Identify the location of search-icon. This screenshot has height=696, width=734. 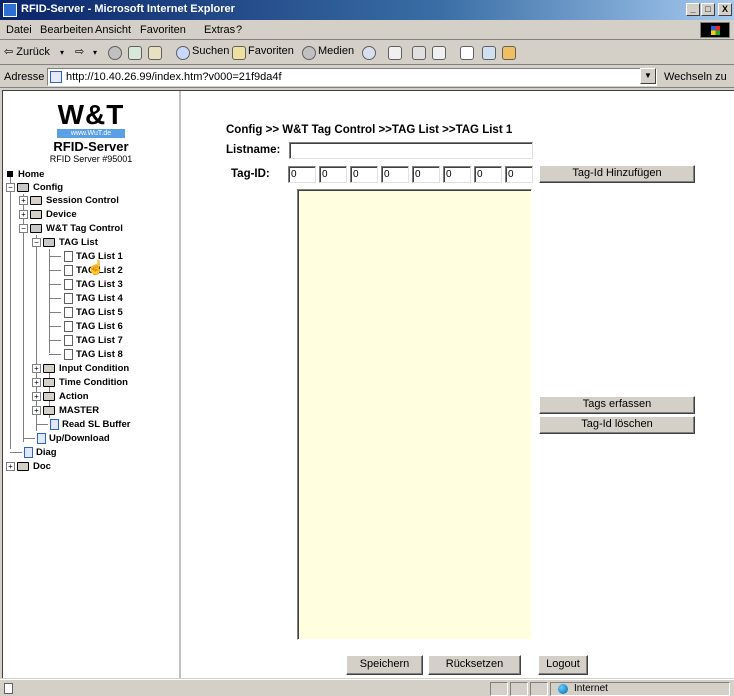
(183, 53).